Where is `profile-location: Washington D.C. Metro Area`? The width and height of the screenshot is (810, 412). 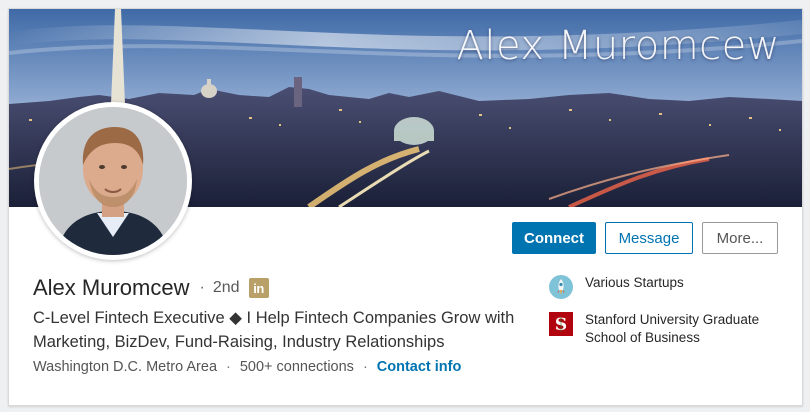 profile-location: Washington D.C. Metro Area is located at coordinates (125, 367).